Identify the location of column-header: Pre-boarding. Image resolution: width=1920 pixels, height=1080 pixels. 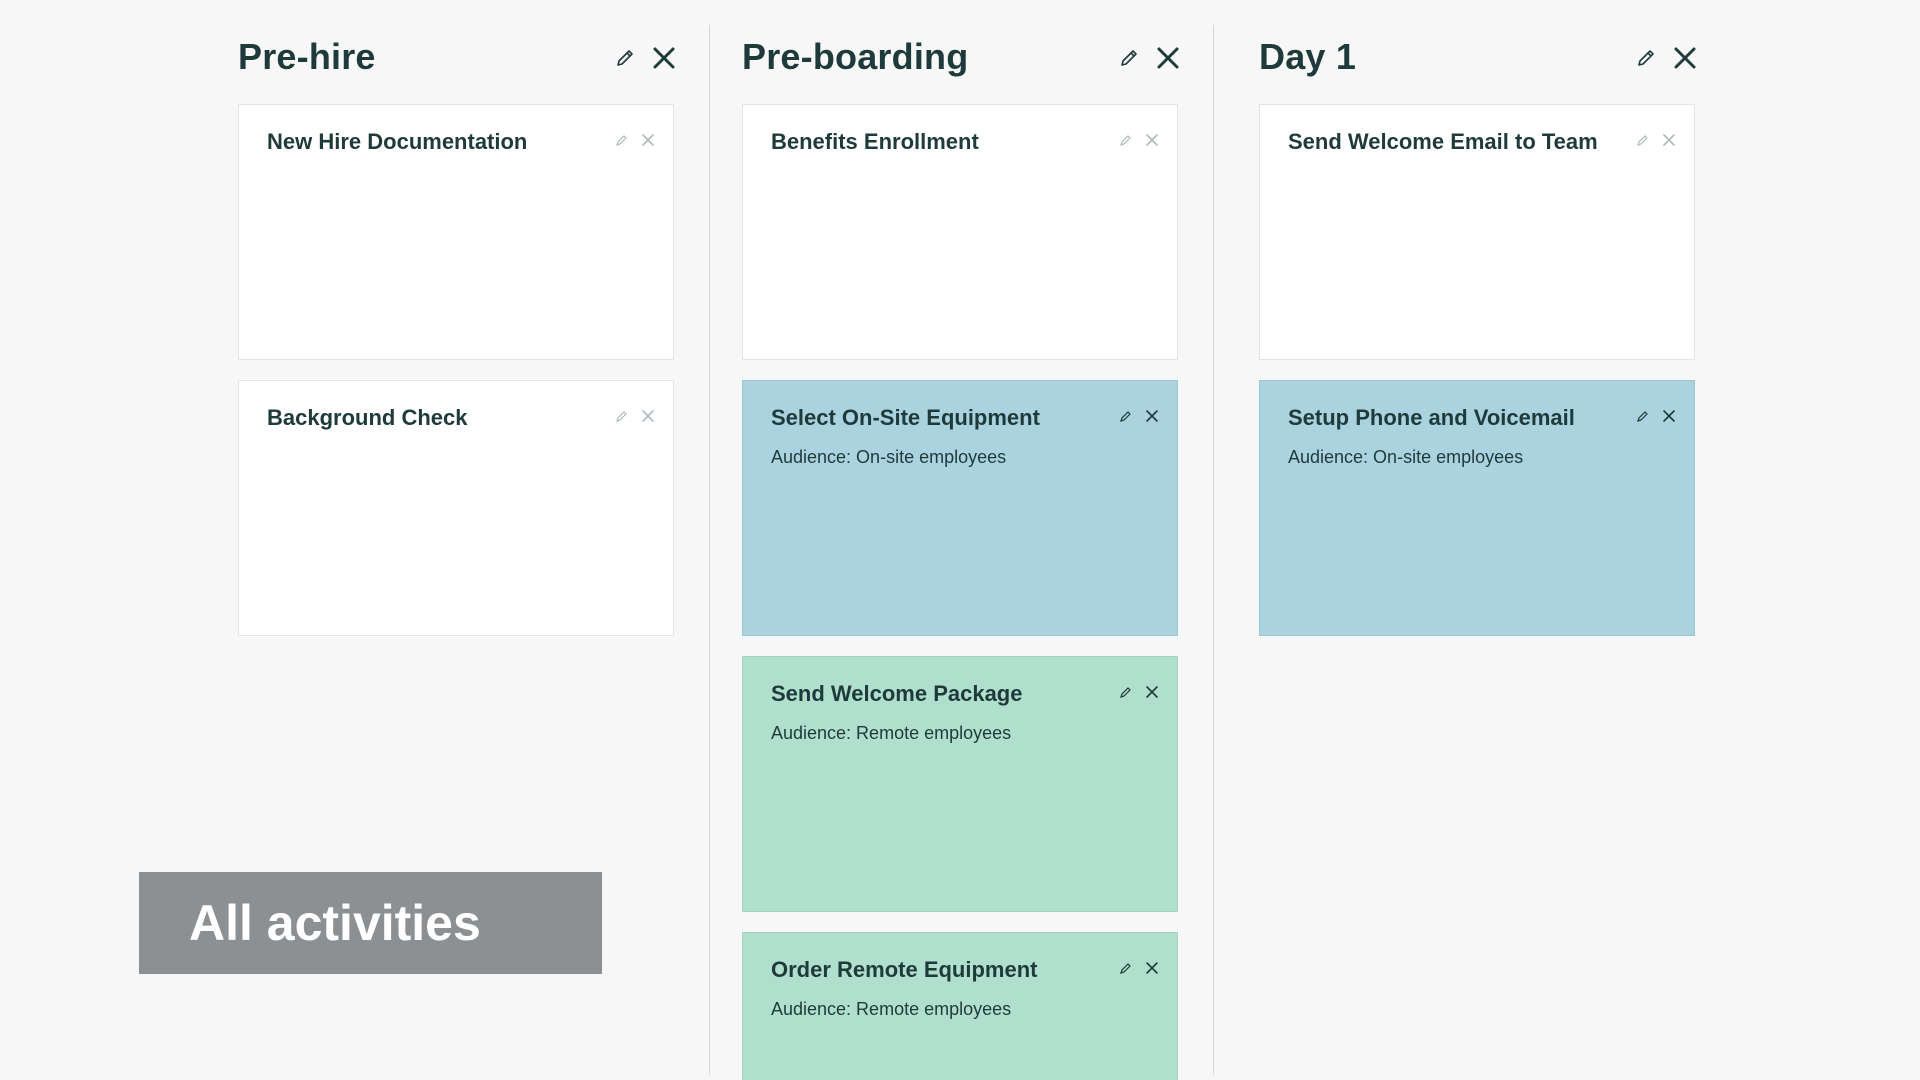
(961, 52).